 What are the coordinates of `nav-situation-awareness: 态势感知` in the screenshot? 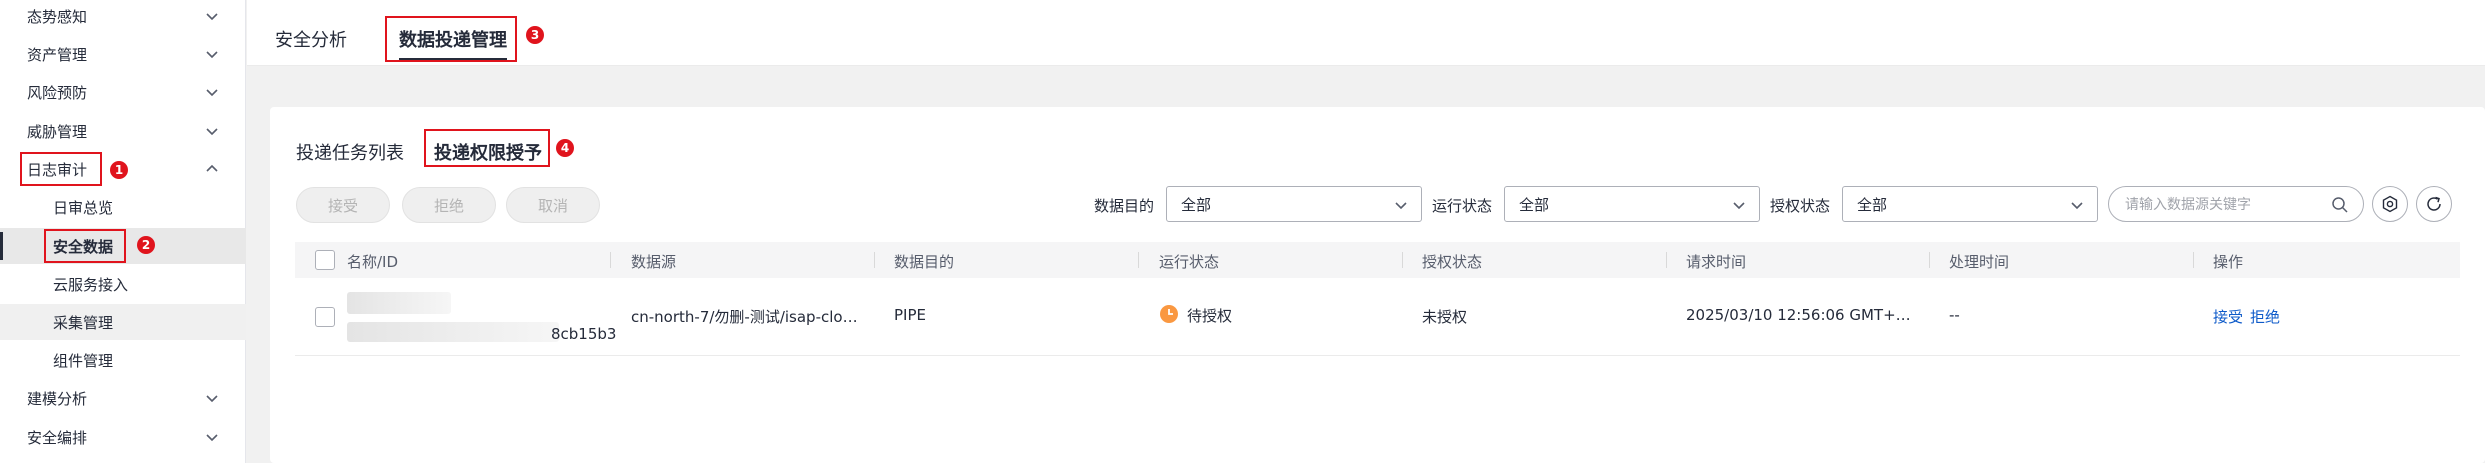 It's located at (123, 17).